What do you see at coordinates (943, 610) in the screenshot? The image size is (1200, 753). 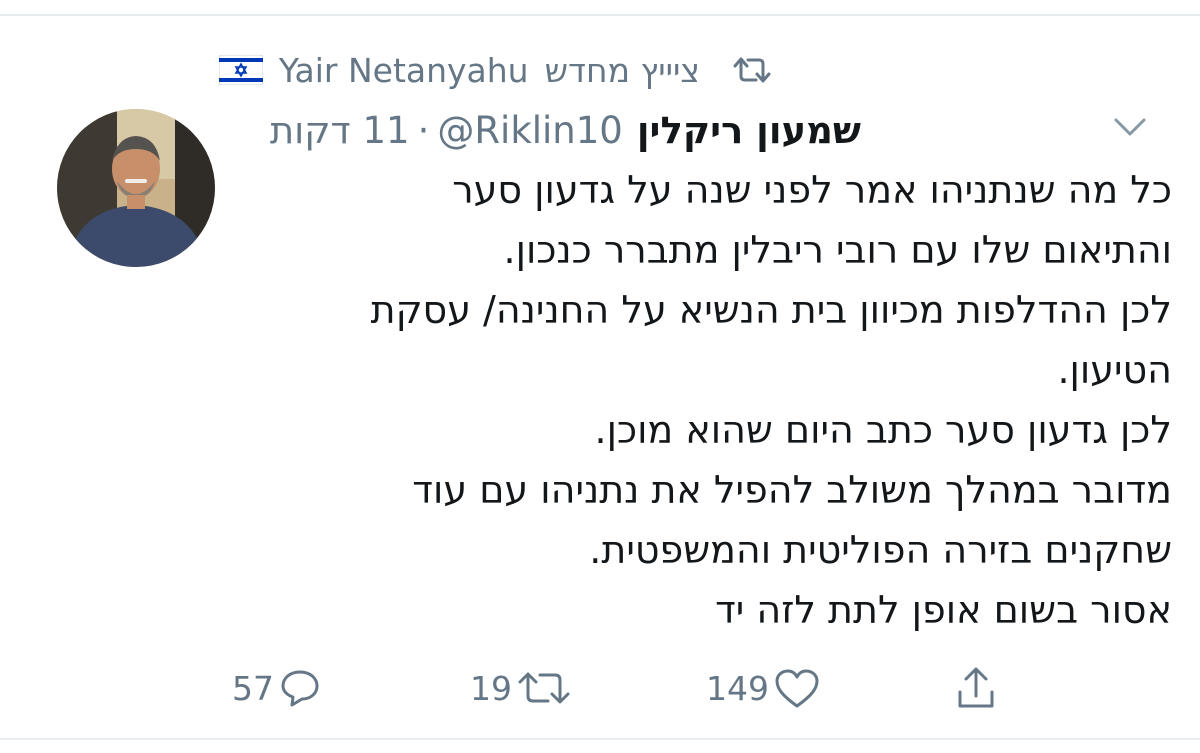 I see `tweet-line: אסור בשום אופן לתת לזה יד` at bounding box center [943, 610].